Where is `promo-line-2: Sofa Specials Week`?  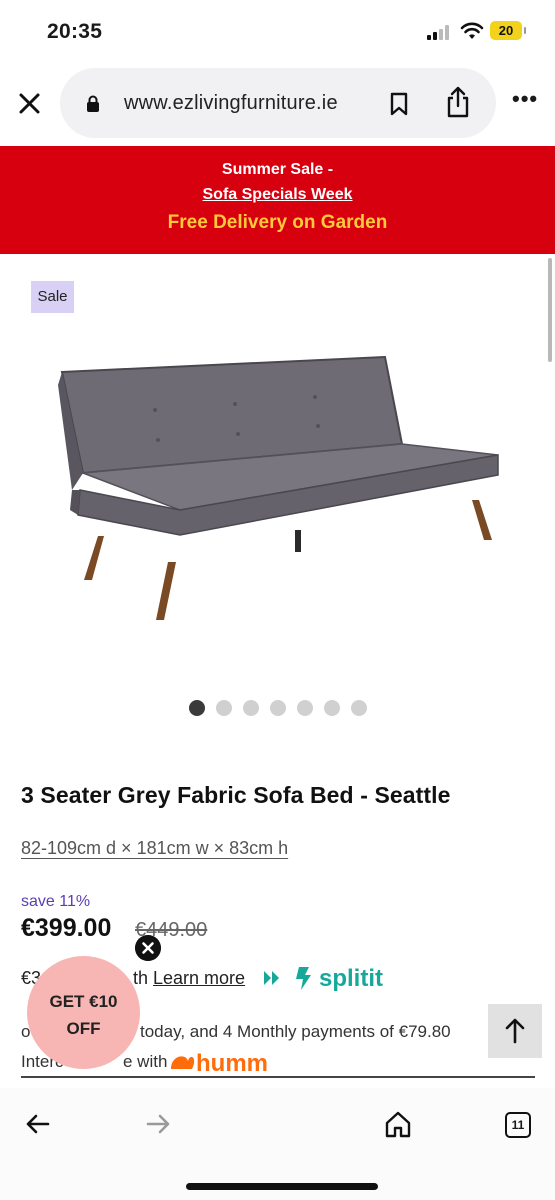 promo-line-2: Sofa Specials Week is located at coordinates (277, 195).